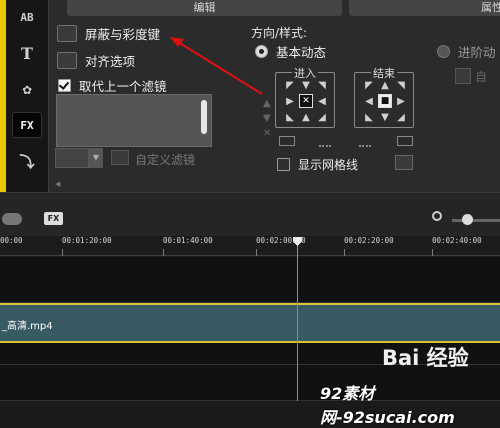  I want to click on enter-direction-box: 进入 ◤ ▼ ◥ ▶ ✕ ◀ ◣ ▲ ◢, so click(305, 96).